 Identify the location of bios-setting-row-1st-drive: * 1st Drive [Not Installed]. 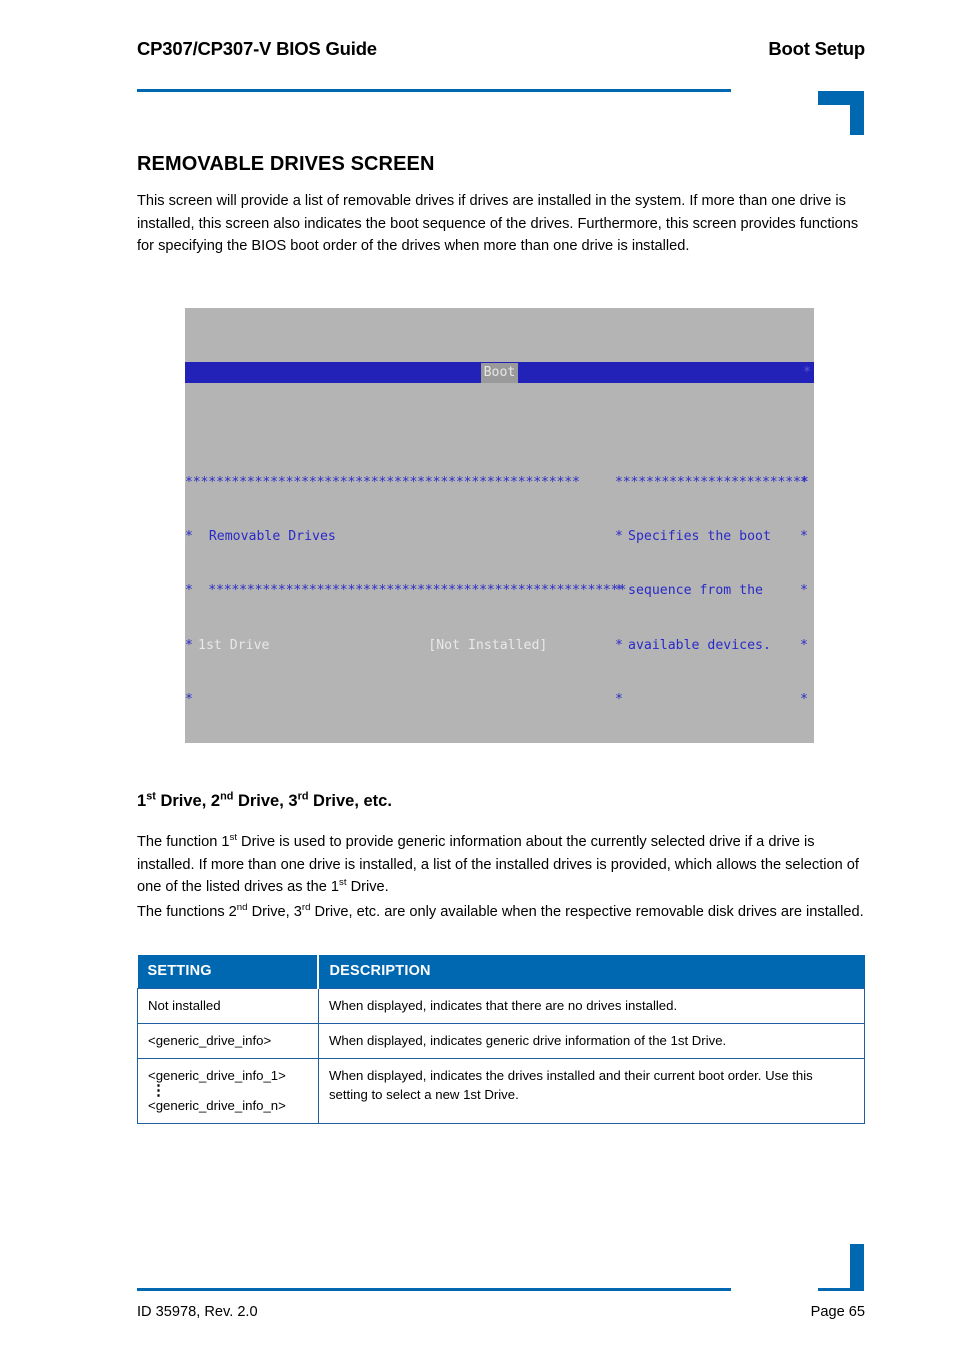
(400, 646).